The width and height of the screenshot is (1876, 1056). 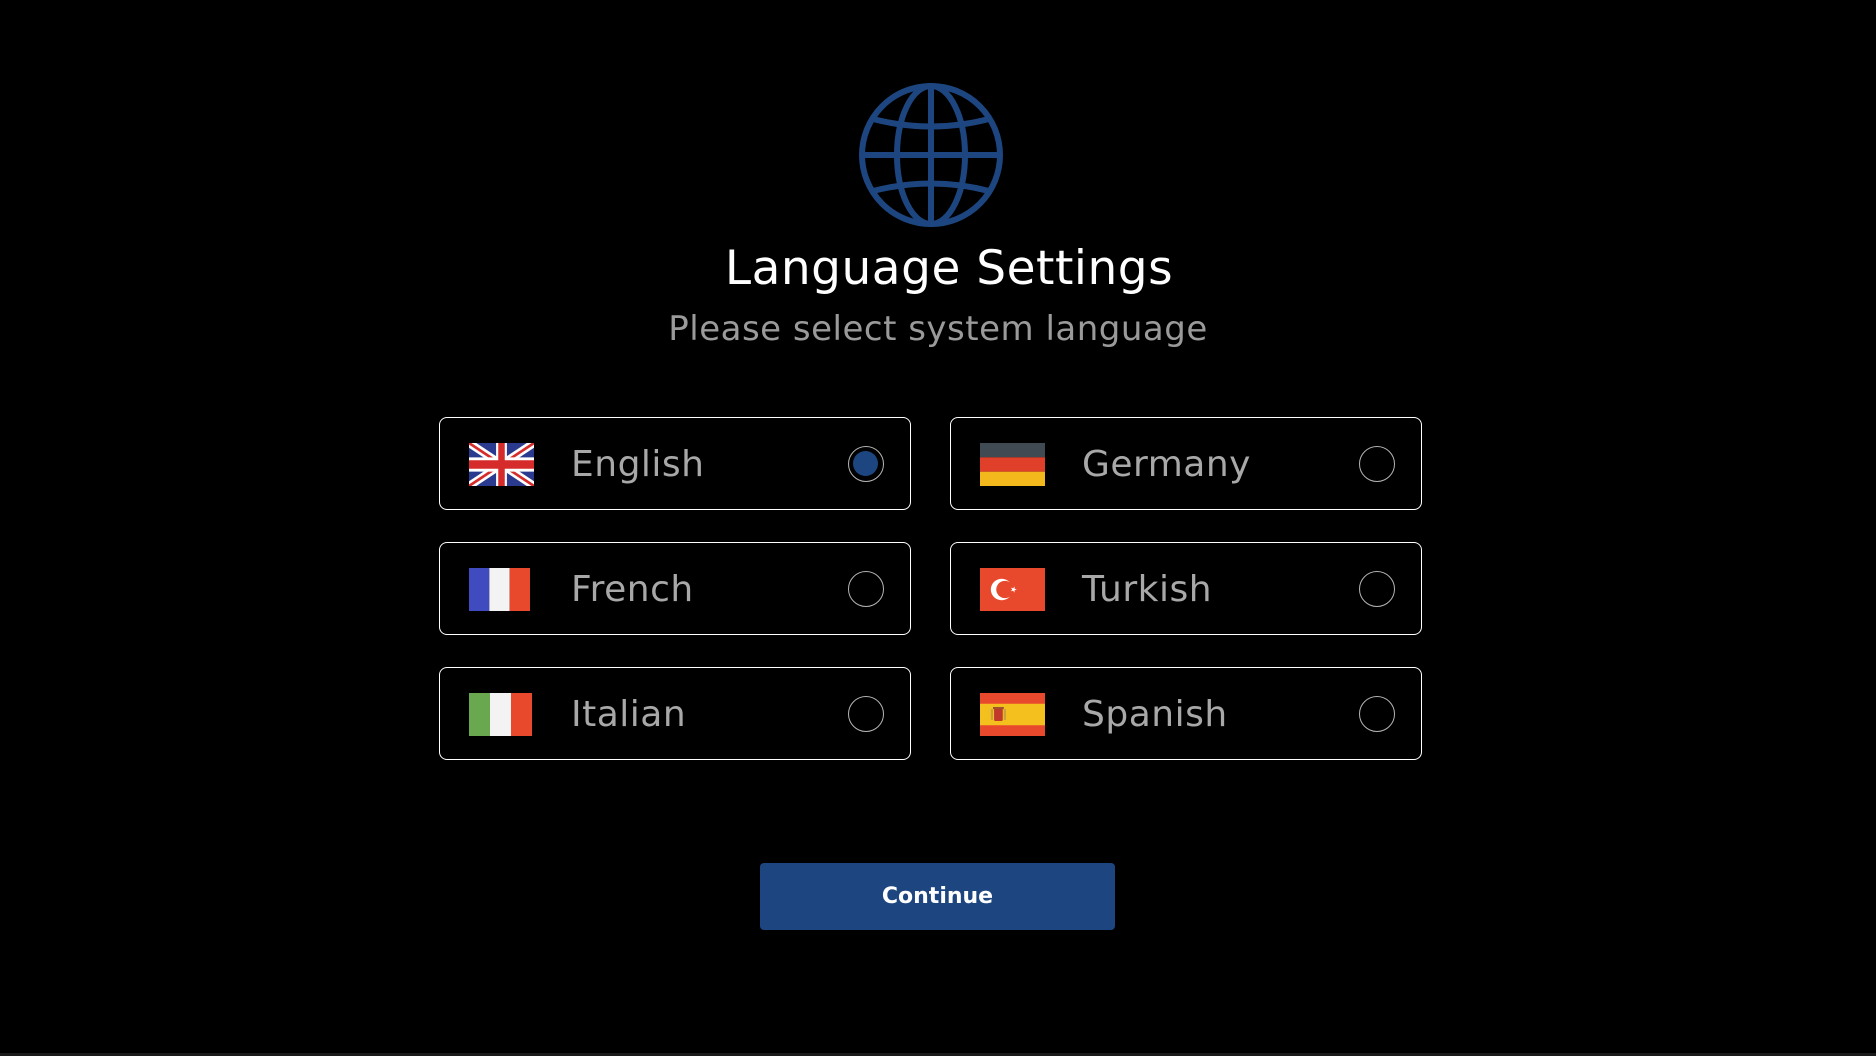 What do you see at coordinates (1012, 714) in the screenshot?
I see `spain-flag-icon` at bounding box center [1012, 714].